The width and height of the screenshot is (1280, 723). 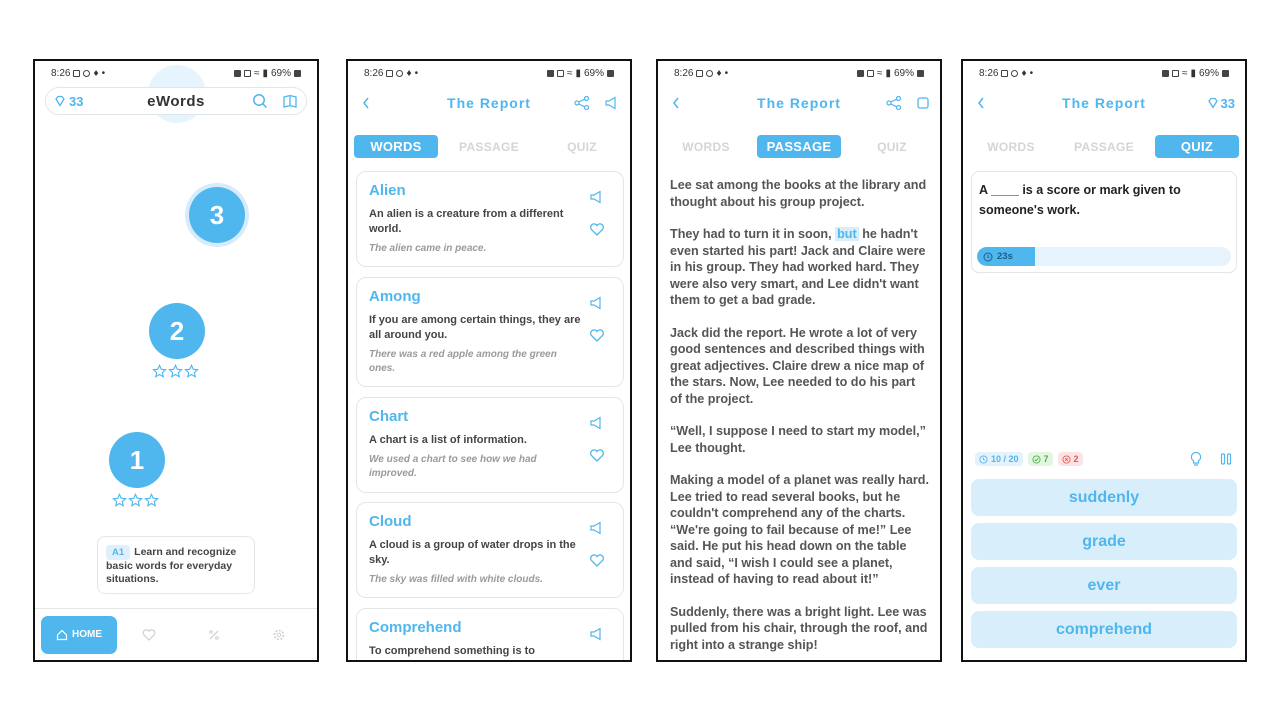 What do you see at coordinates (1104, 629) in the screenshot?
I see `answer-option: comprehend` at bounding box center [1104, 629].